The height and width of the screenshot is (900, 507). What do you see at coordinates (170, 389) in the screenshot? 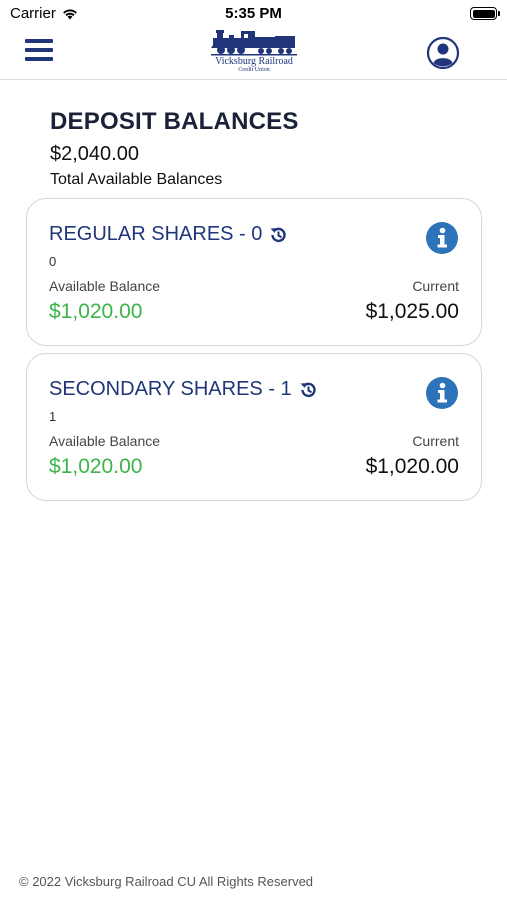
I see `account-title-text: SECONDARY SHARES - 1` at bounding box center [170, 389].